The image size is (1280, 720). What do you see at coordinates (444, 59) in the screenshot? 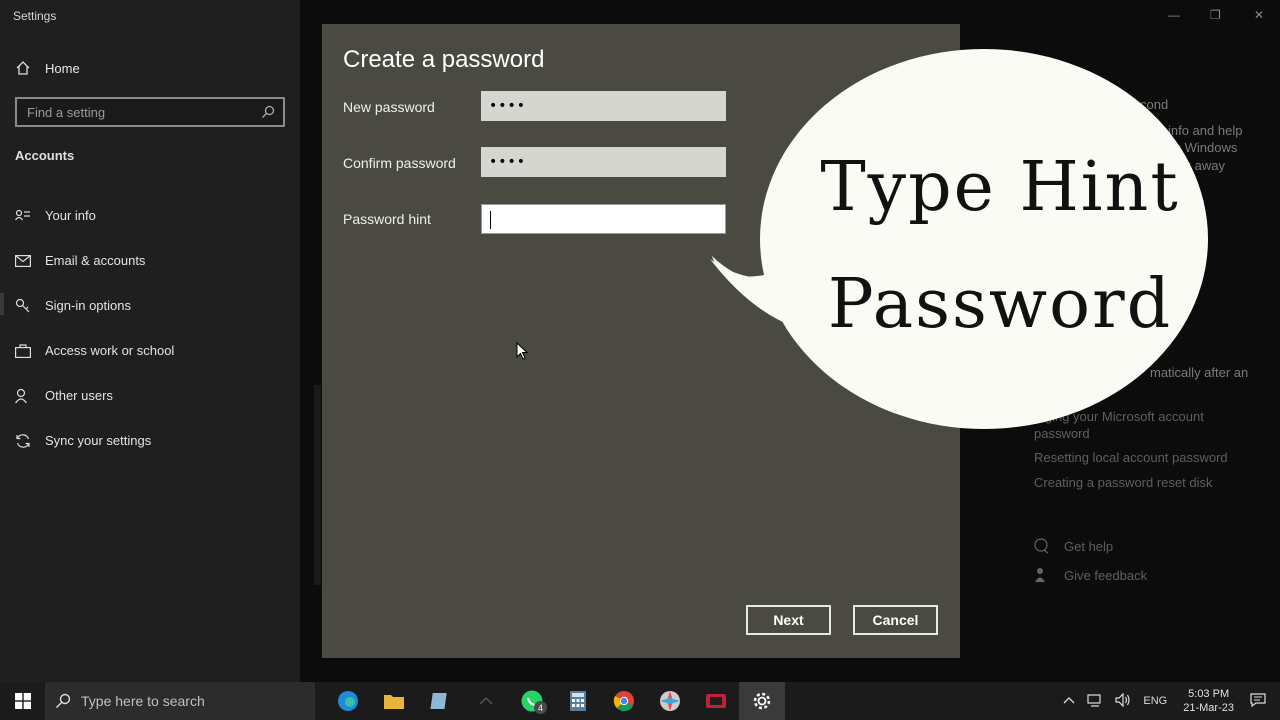
I see `dialog-title: Create a password` at bounding box center [444, 59].